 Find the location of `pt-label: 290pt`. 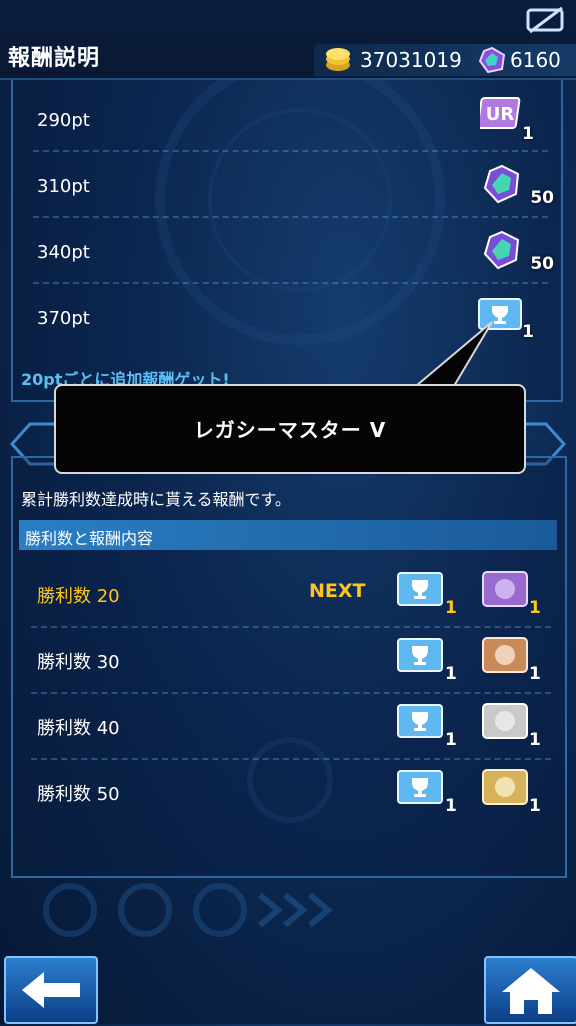

pt-label: 290pt is located at coordinates (63, 120).